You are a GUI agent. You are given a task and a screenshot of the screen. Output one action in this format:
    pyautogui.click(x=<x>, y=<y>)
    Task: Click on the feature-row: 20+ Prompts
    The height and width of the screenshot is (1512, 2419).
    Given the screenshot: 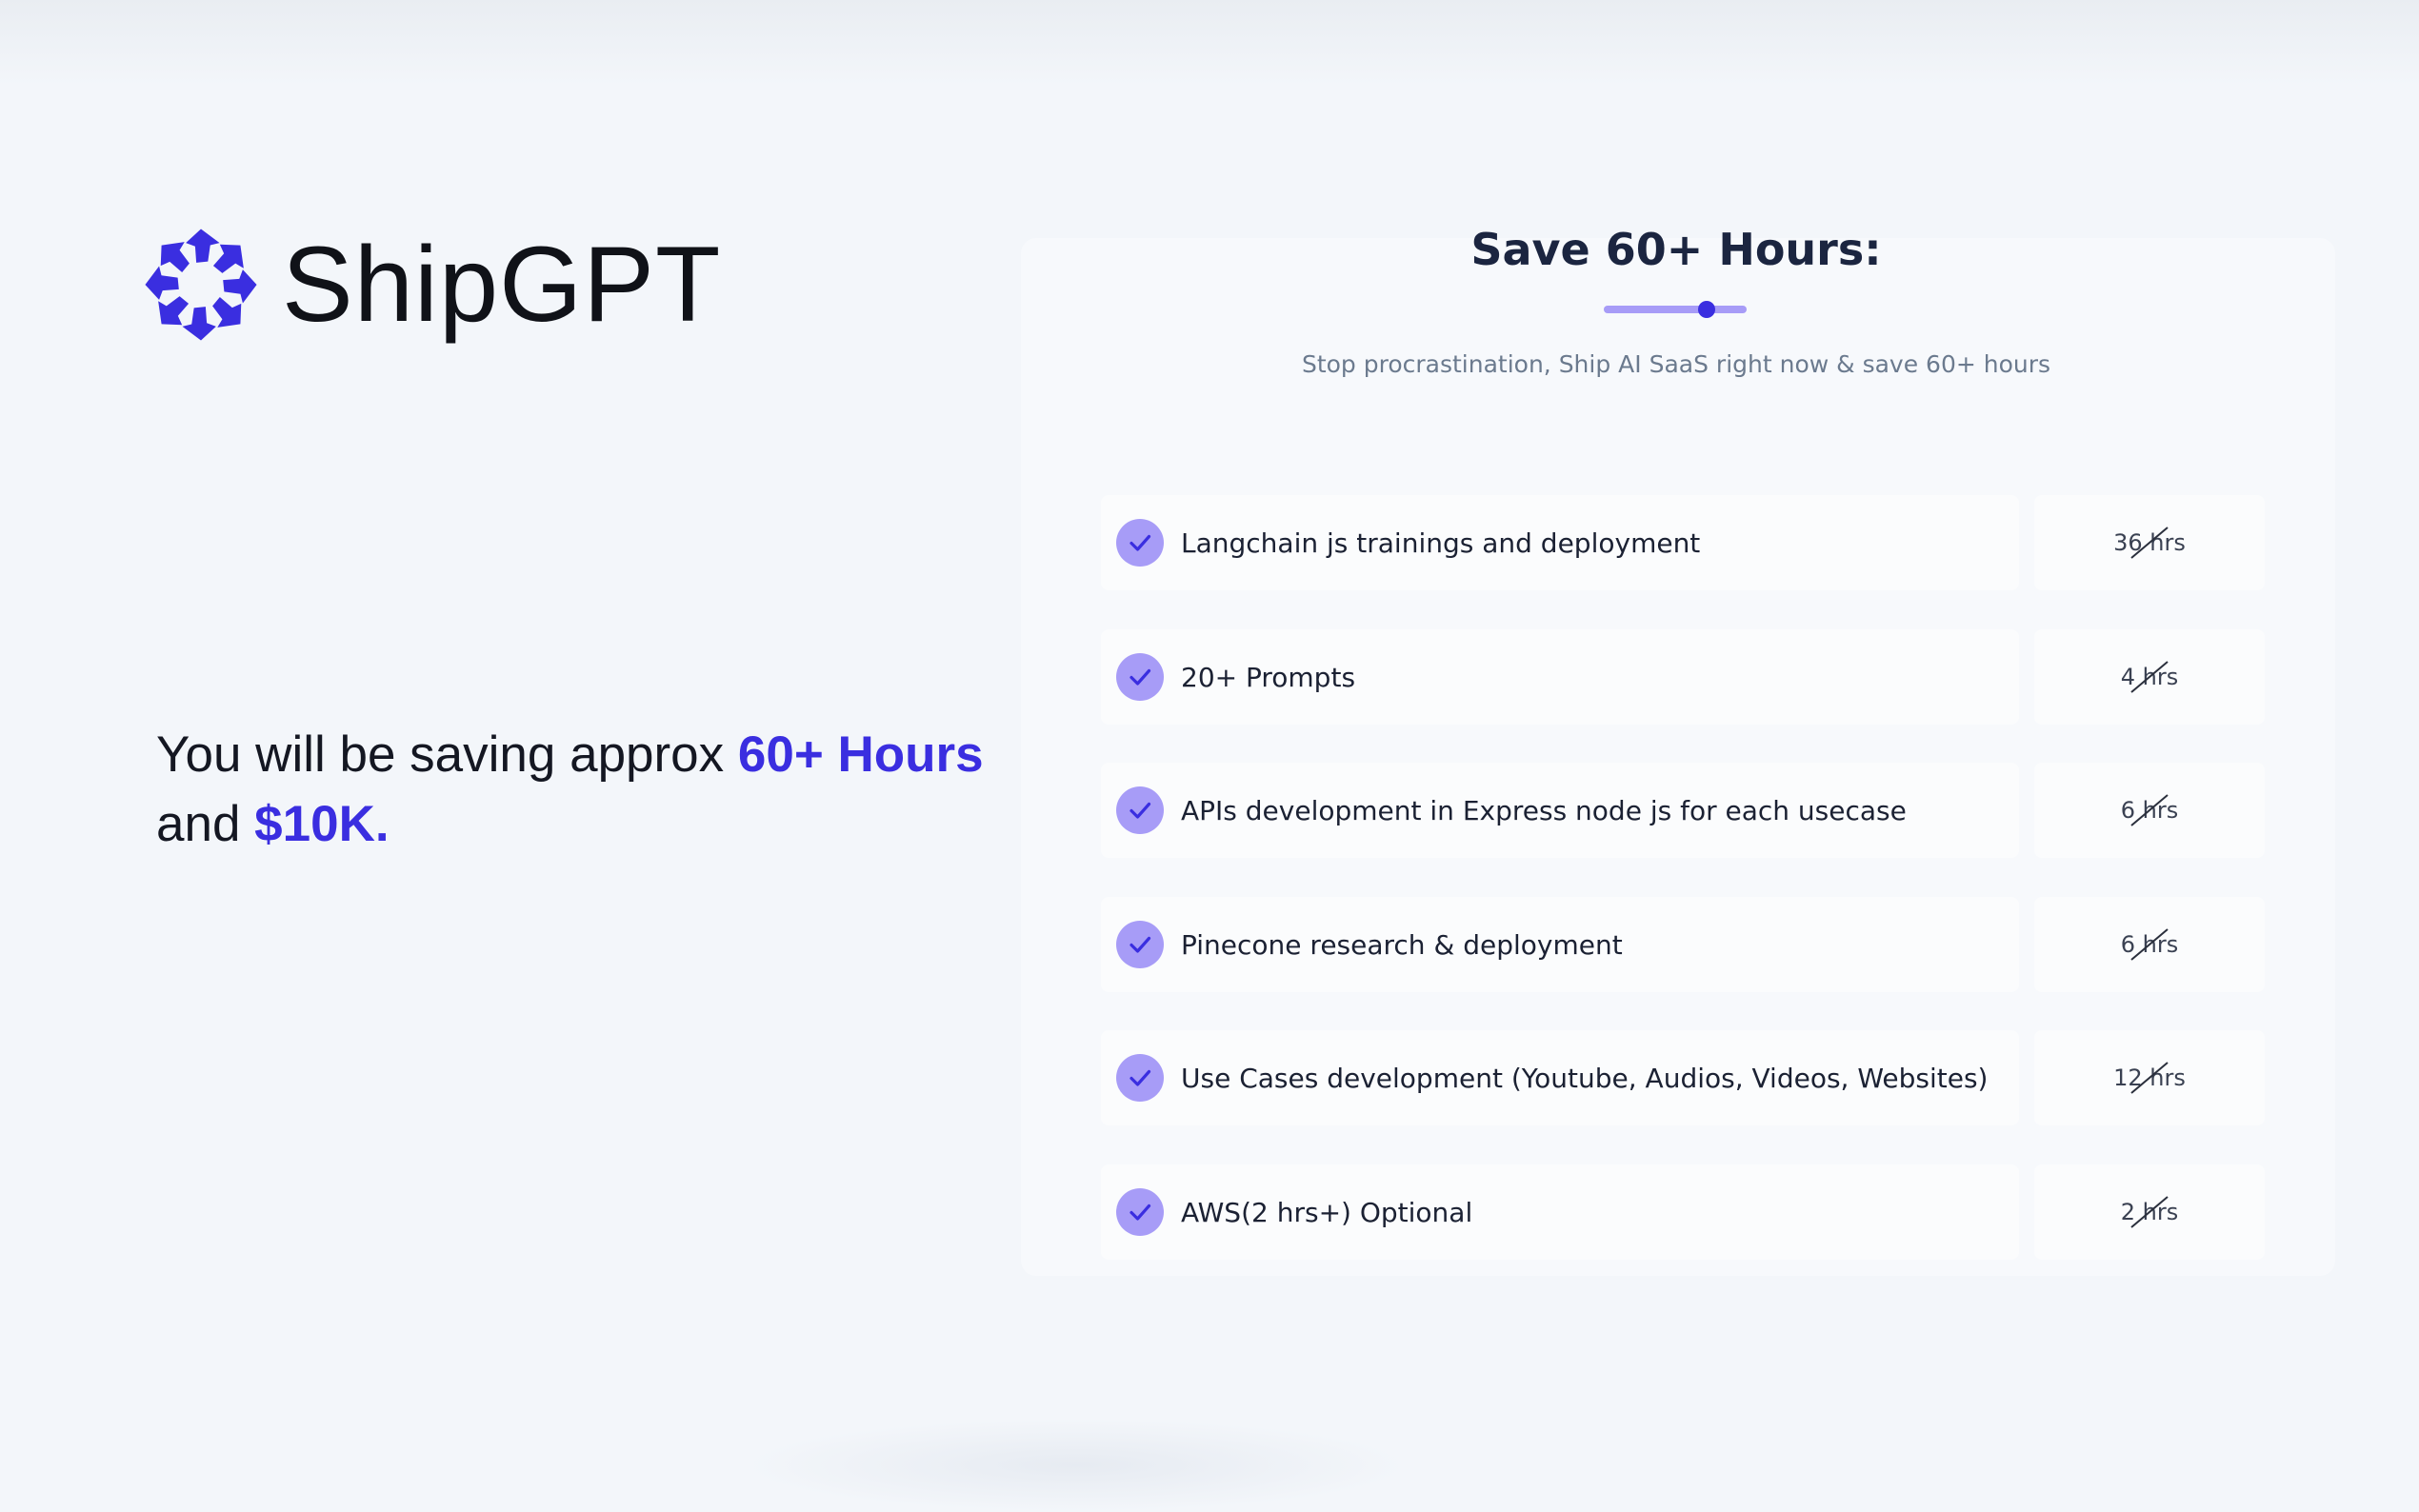 What is the action you would take?
    pyautogui.click(x=1560, y=677)
    